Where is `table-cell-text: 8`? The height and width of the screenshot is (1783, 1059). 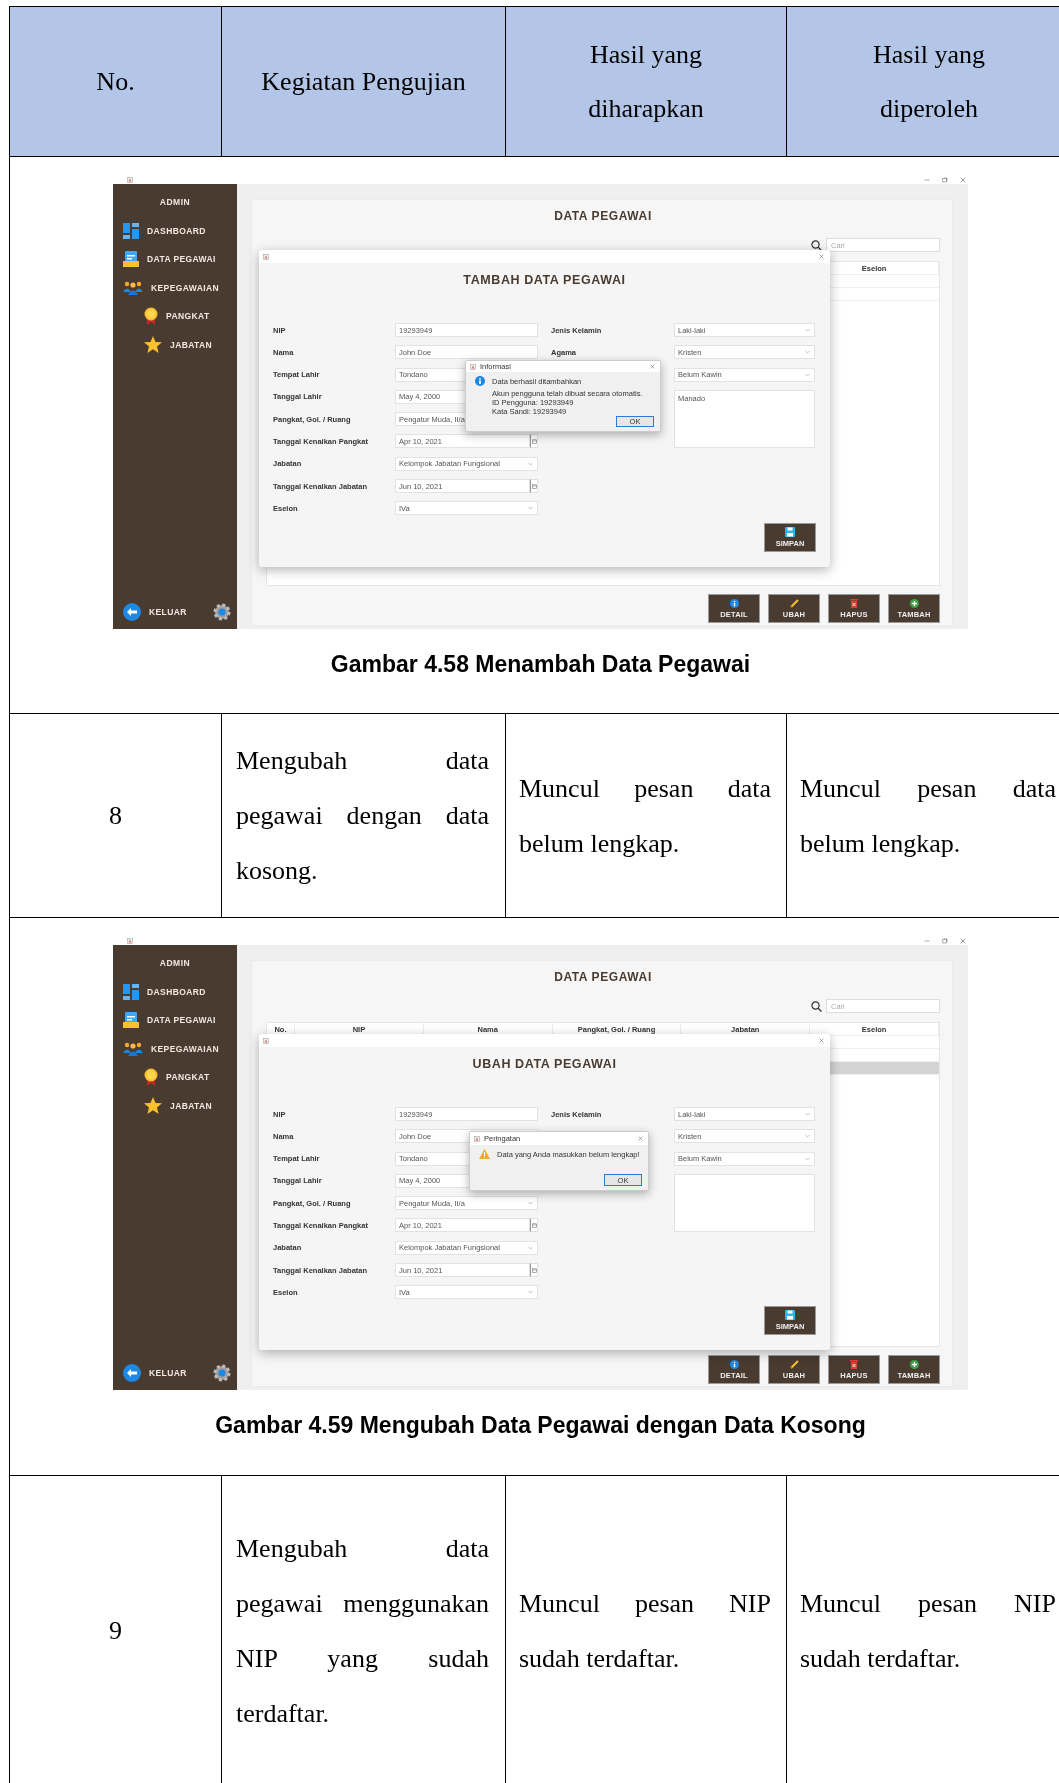 table-cell-text: 8 is located at coordinates (115, 816).